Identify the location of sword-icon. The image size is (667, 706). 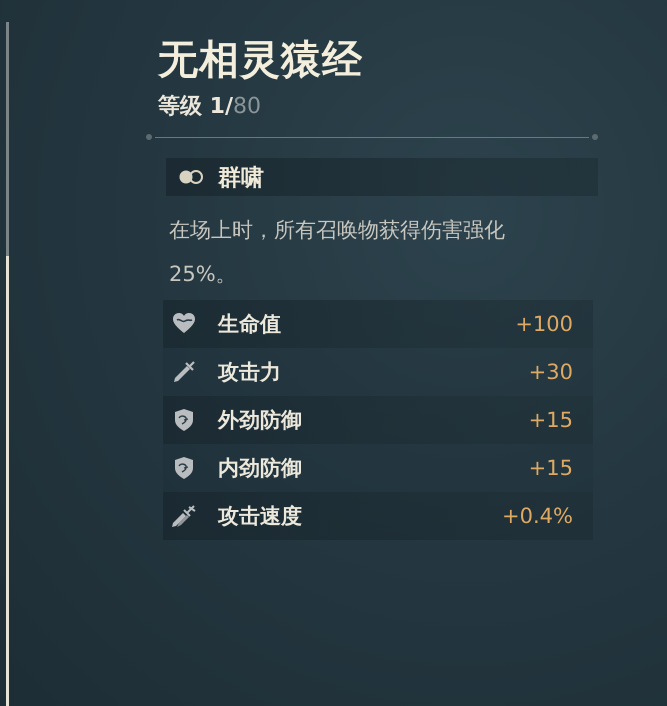
(184, 372).